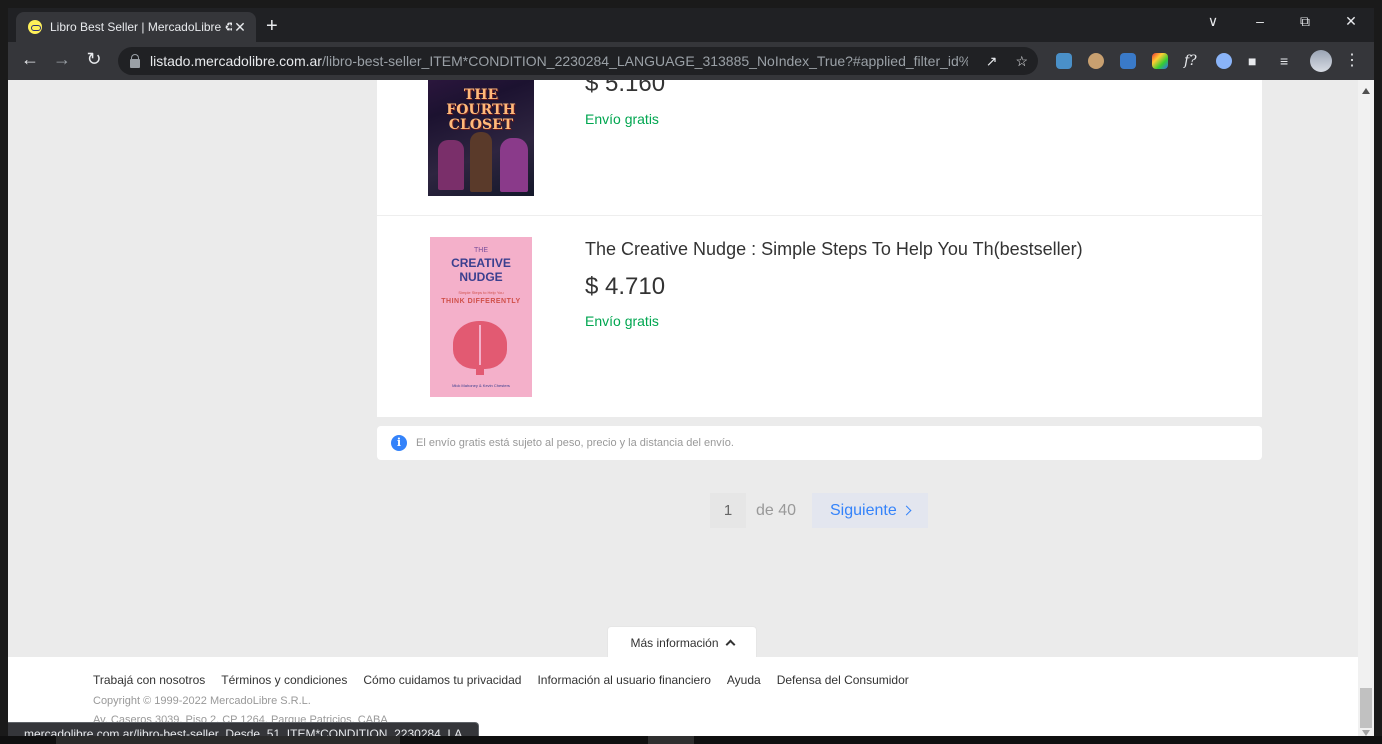  I want to click on forward-icon: →, so click(62, 59).